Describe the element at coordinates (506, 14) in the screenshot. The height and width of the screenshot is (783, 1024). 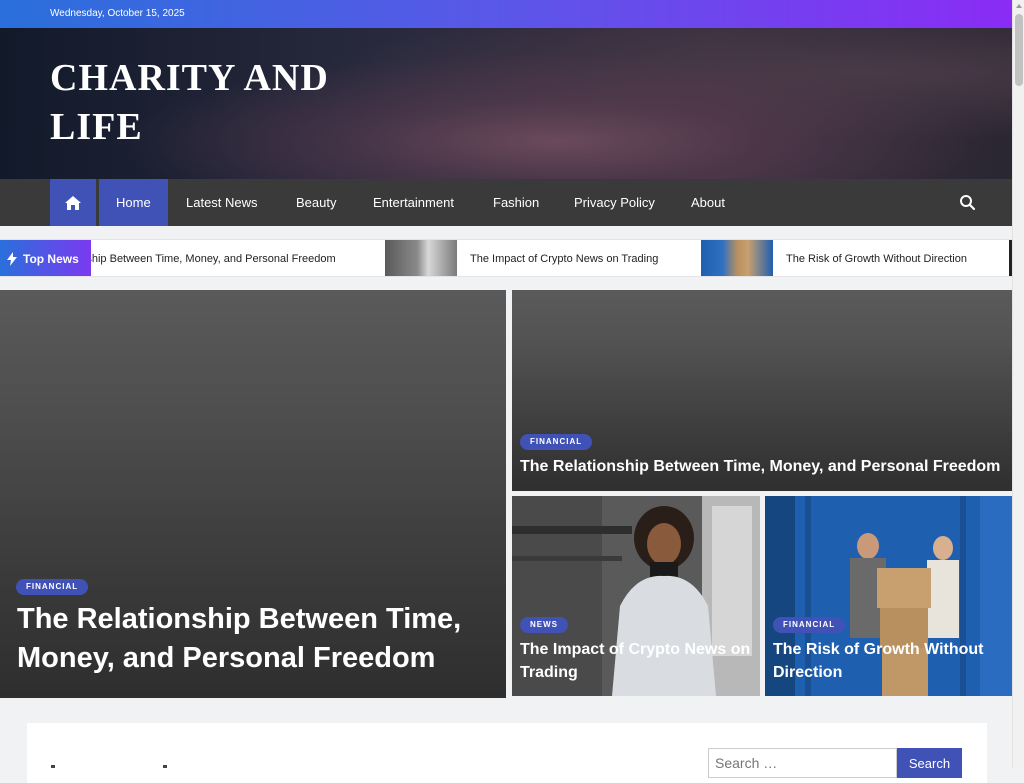
I see `top-bar: Wednesday, October 15, 2025` at that location.